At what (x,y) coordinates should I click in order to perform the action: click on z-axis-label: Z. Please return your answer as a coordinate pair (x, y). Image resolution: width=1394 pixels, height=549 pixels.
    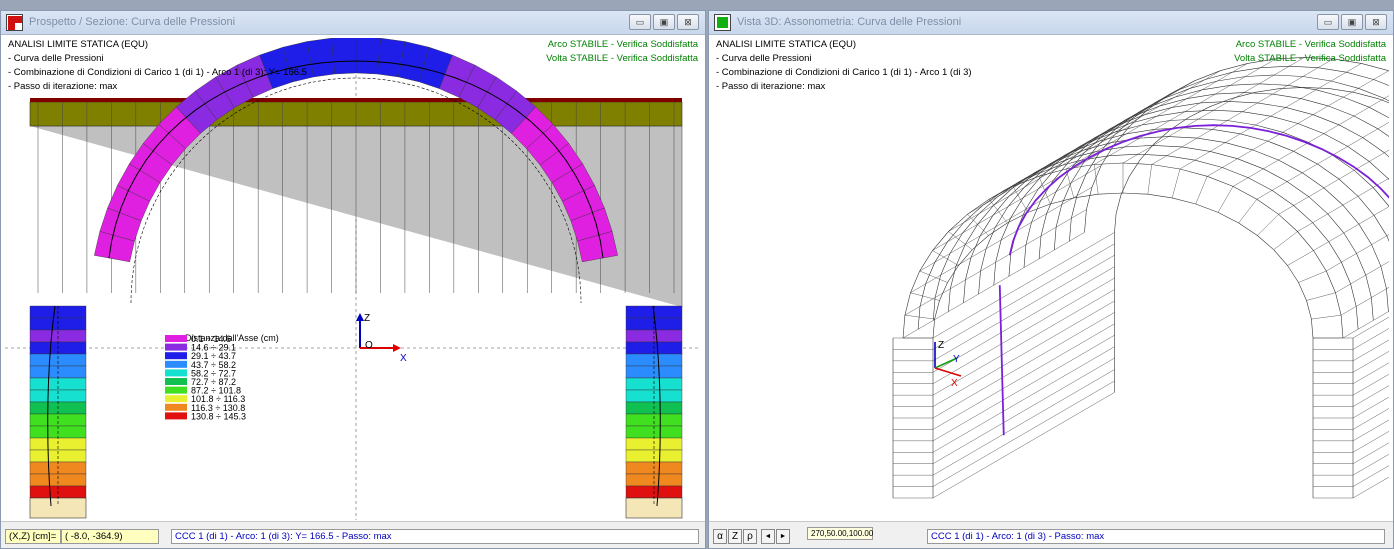
    Looking at the image, I should click on (941, 345).